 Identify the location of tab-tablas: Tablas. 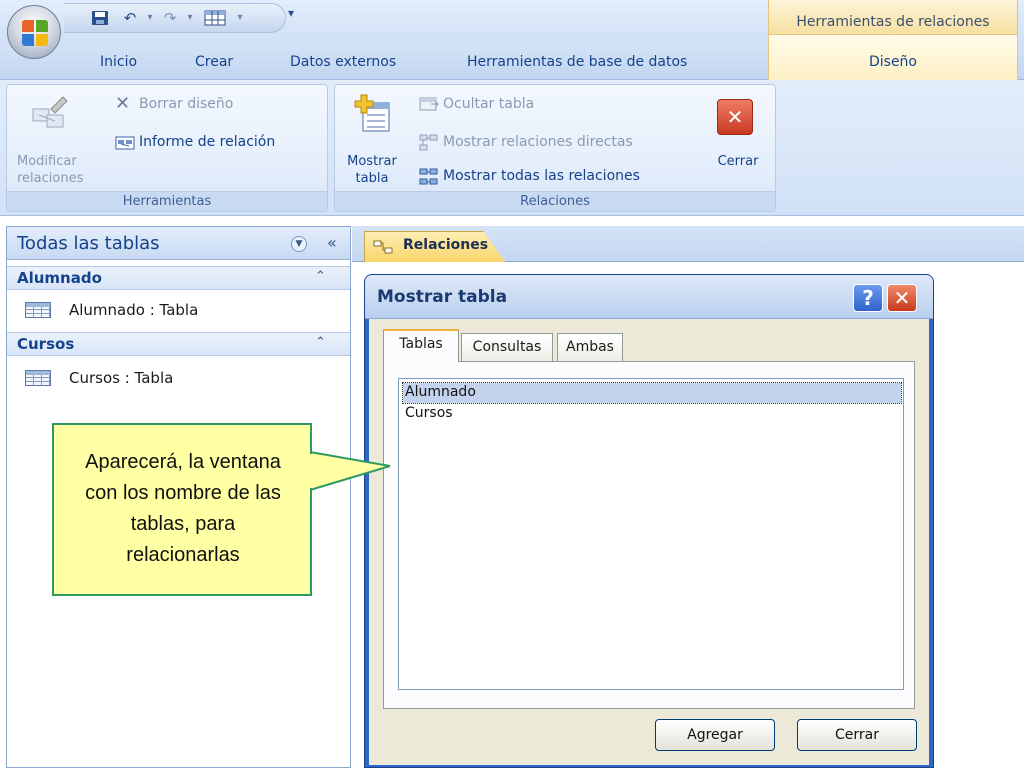
(421, 345).